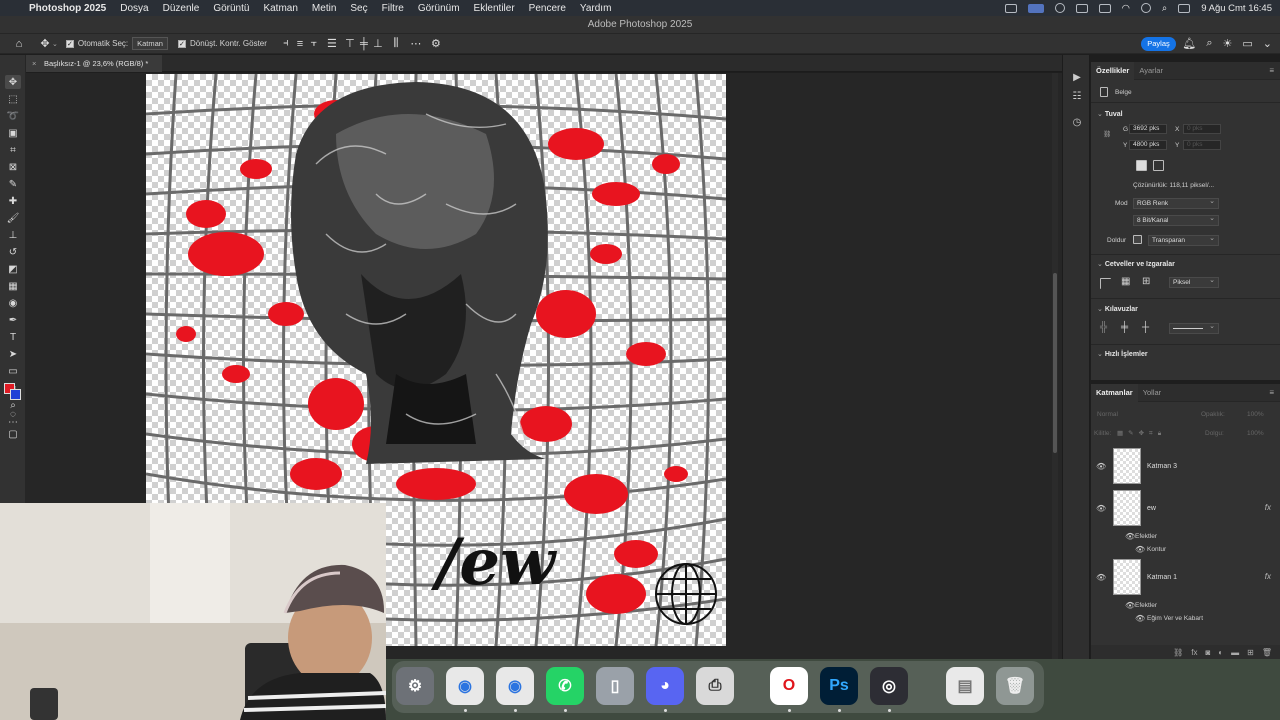  What do you see at coordinates (1156, 549) in the screenshot?
I see `effect-stroke: Kontur` at bounding box center [1156, 549].